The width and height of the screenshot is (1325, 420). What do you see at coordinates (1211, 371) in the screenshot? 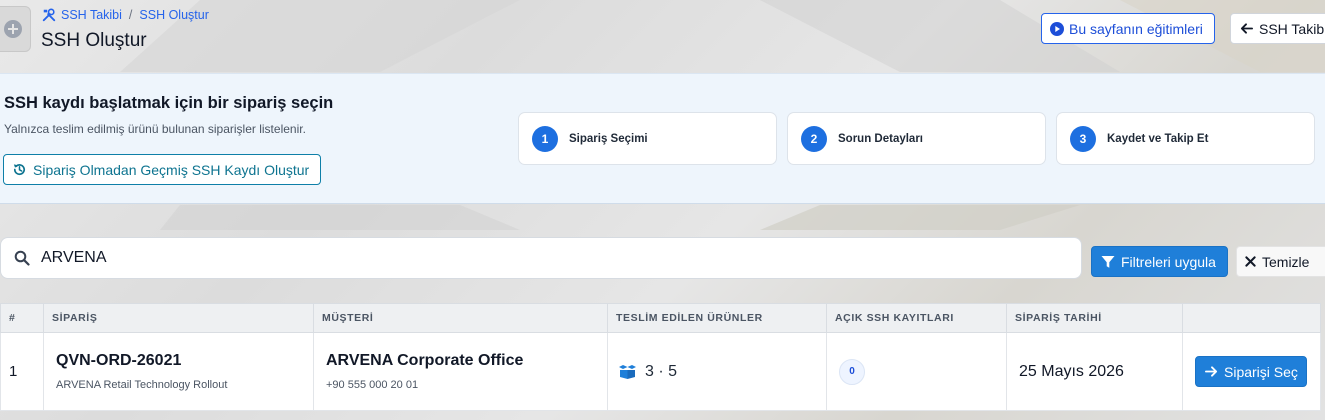
I see `arrow-right-icon` at bounding box center [1211, 371].